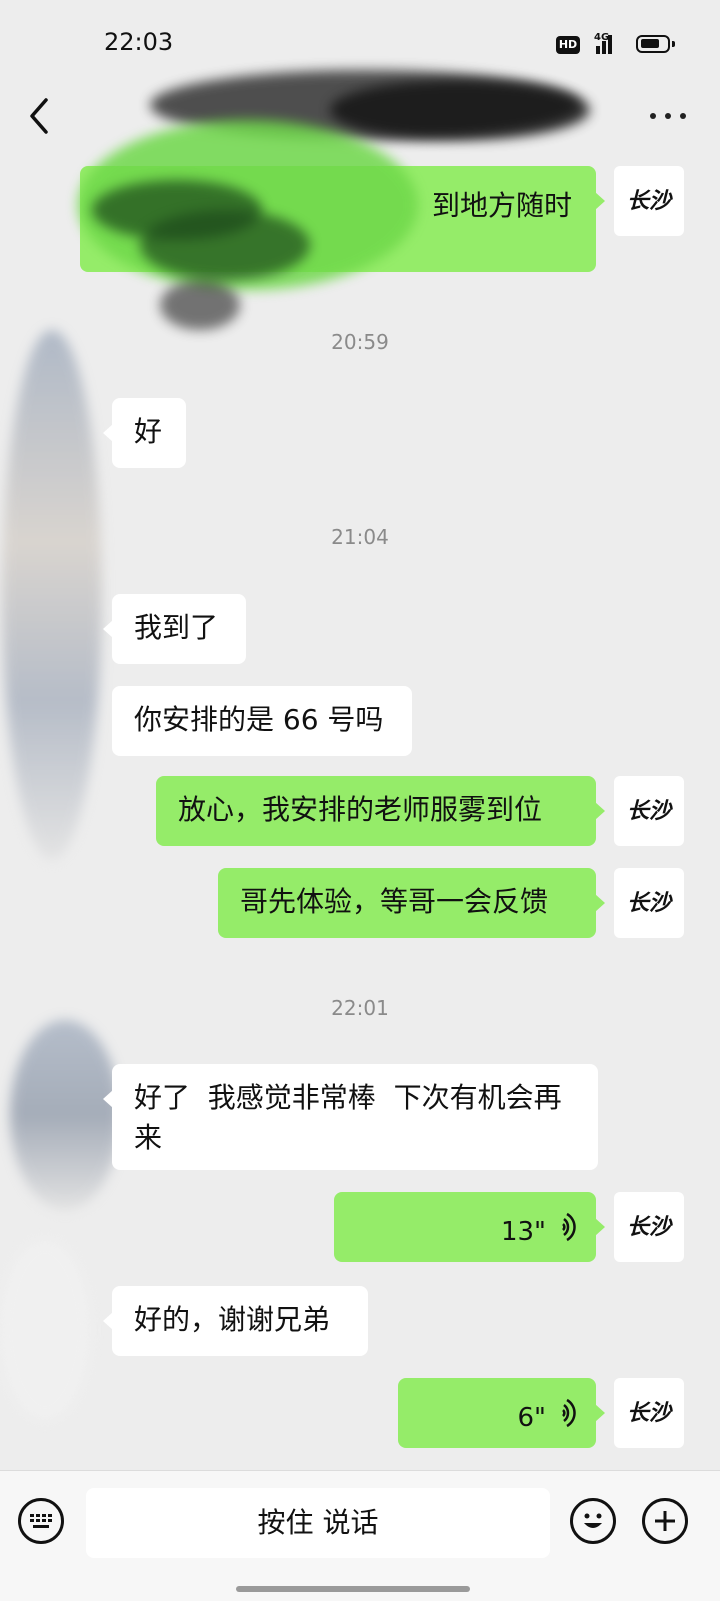 The width and height of the screenshot is (720, 1601). What do you see at coordinates (355, 1117) in the screenshot?
I see `chat-bubble-received: 好了 我感觉非常棒 下次有机会再 来` at bounding box center [355, 1117].